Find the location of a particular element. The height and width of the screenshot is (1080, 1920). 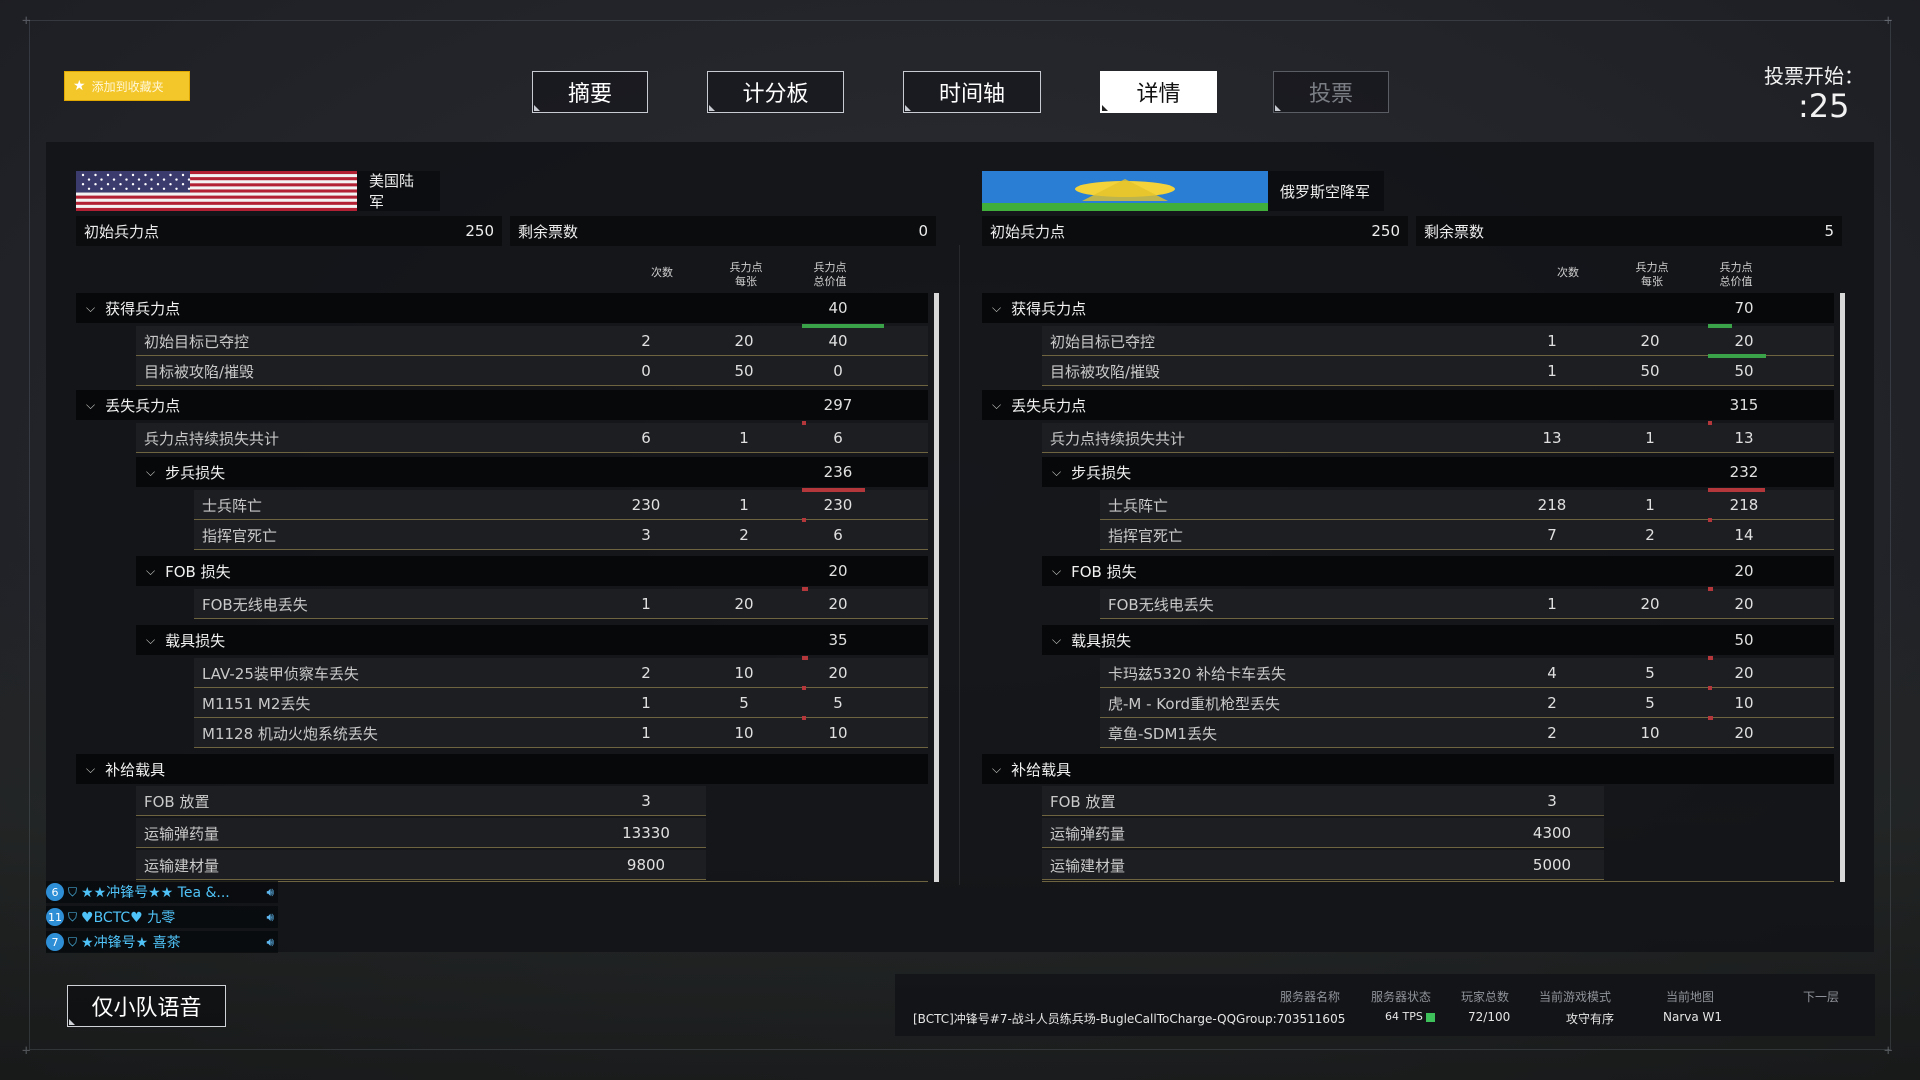

section-header: ⌵ 获得兵力点 is located at coordinates (1039, 308).